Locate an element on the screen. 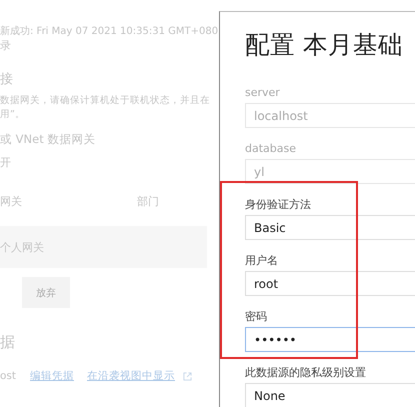 This screenshot has height=407, width=415. input-field: •••••• is located at coordinates (330, 339).